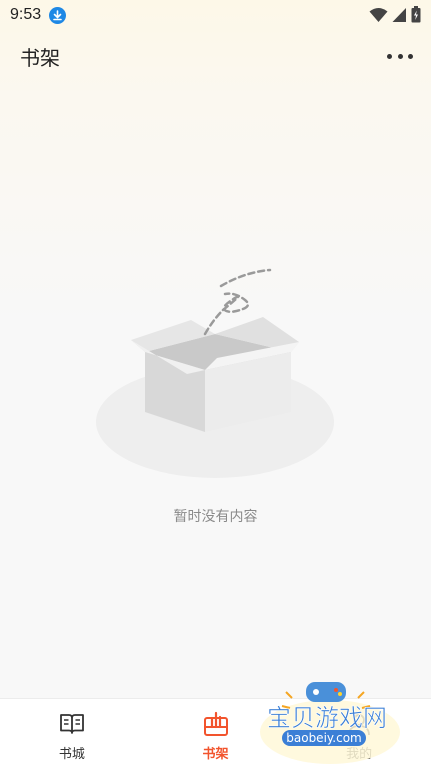 The width and height of the screenshot is (431, 766). Describe the element at coordinates (40, 57) in the screenshot. I see `page-title: 书架` at that location.